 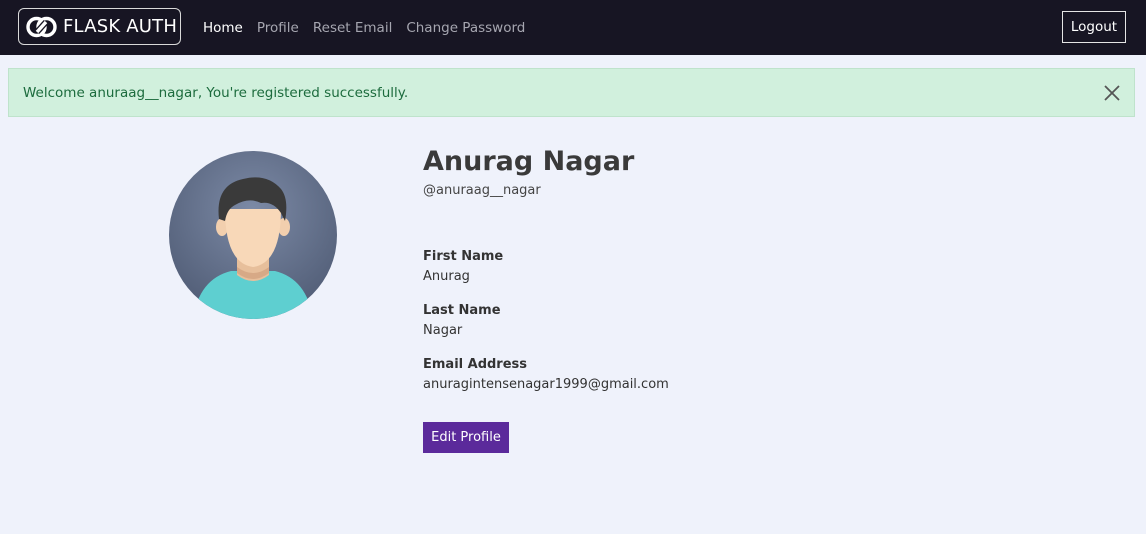 I want to click on edit-profile-button: Edit Profile, so click(x=466, y=437).